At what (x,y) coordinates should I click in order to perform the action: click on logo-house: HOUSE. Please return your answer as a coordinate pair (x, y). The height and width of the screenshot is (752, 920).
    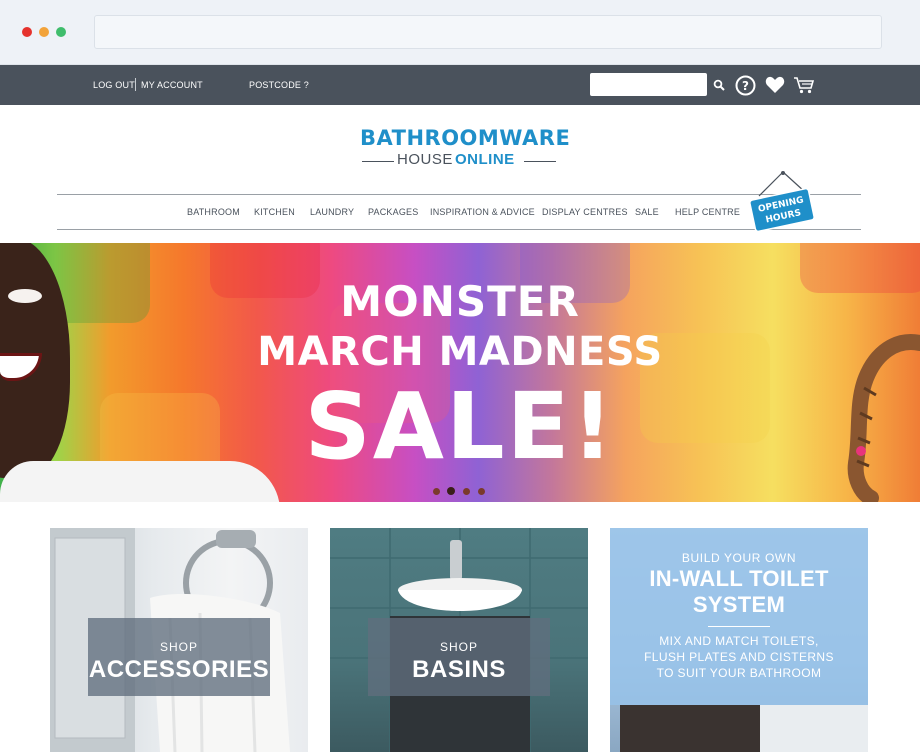
    Looking at the image, I should click on (425, 159).